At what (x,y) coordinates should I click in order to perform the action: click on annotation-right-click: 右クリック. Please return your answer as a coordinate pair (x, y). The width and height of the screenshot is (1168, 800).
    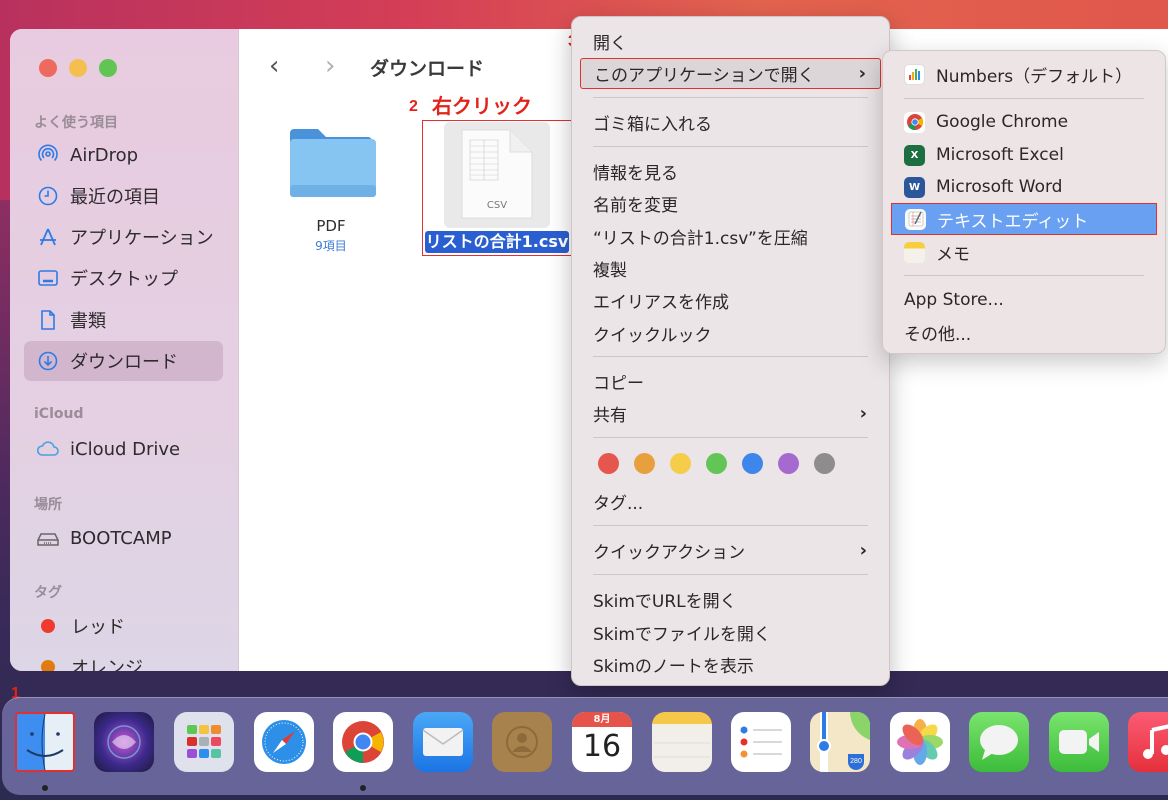
    Looking at the image, I should click on (482, 107).